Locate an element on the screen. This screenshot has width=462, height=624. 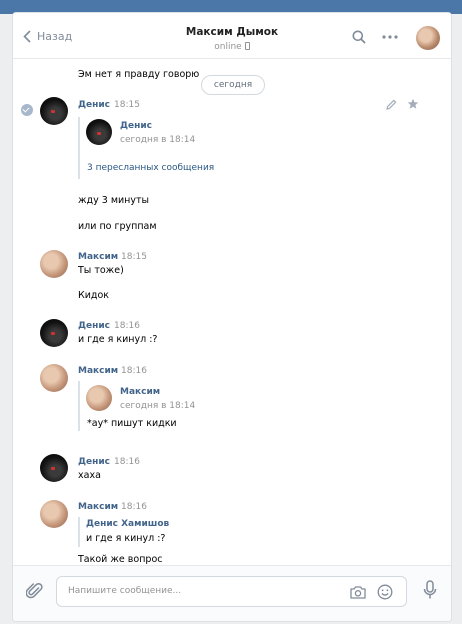
search-icon is located at coordinates (359, 37).